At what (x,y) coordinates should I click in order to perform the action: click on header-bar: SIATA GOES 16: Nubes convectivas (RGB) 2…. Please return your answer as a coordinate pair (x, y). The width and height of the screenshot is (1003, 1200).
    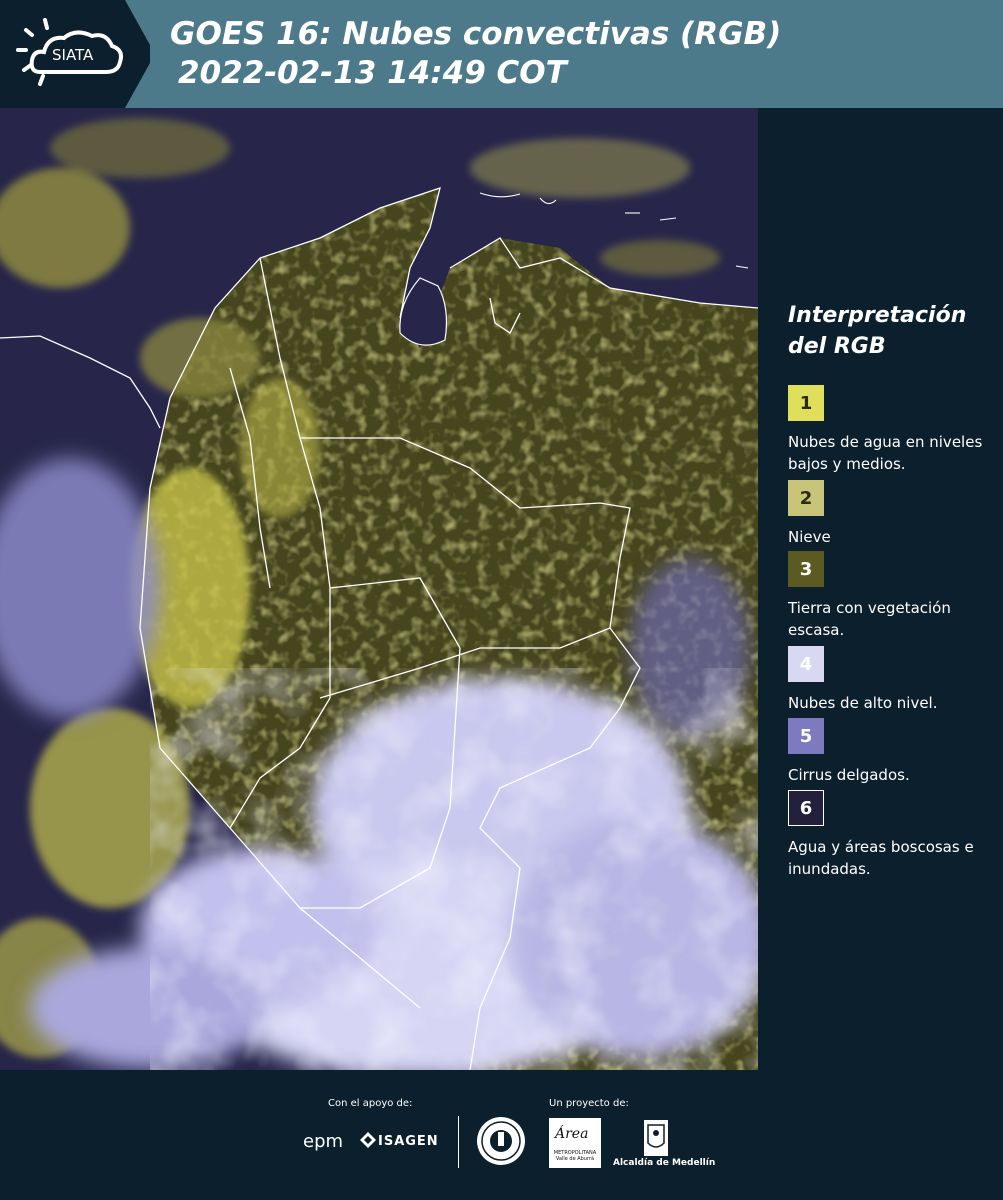
    Looking at the image, I should click on (501, 54).